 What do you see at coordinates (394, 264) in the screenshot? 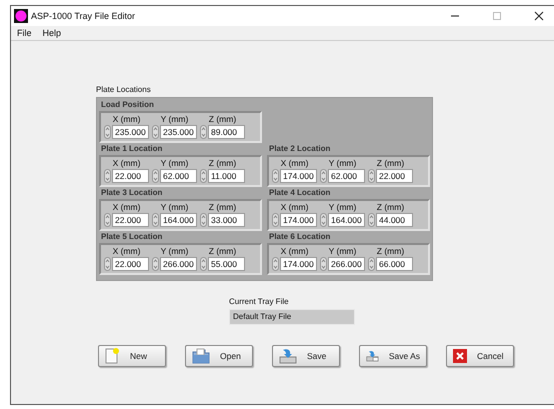
I see `numeric-field: 66.000` at bounding box center [394, 264].